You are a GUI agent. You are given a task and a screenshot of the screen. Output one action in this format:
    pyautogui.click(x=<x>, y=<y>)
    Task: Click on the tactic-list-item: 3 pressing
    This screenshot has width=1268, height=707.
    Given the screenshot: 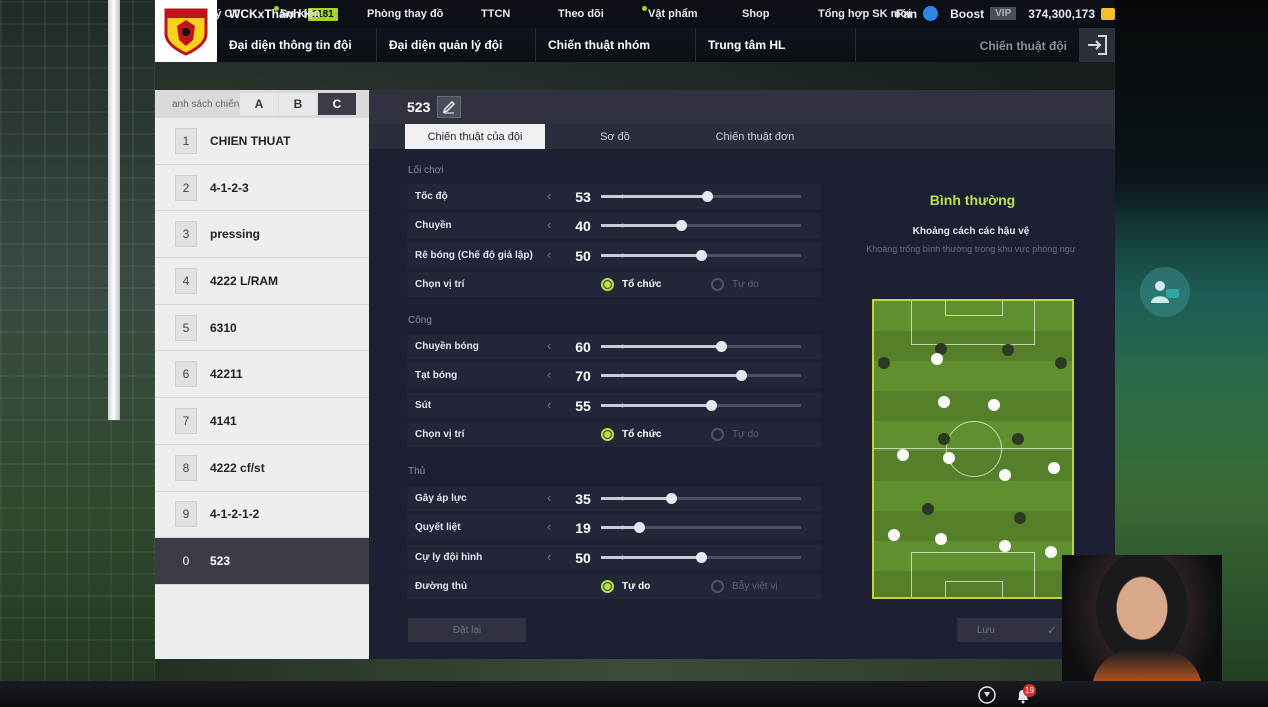 What is the action you would take?
    pyautogui.click(x=262, y=235)
    